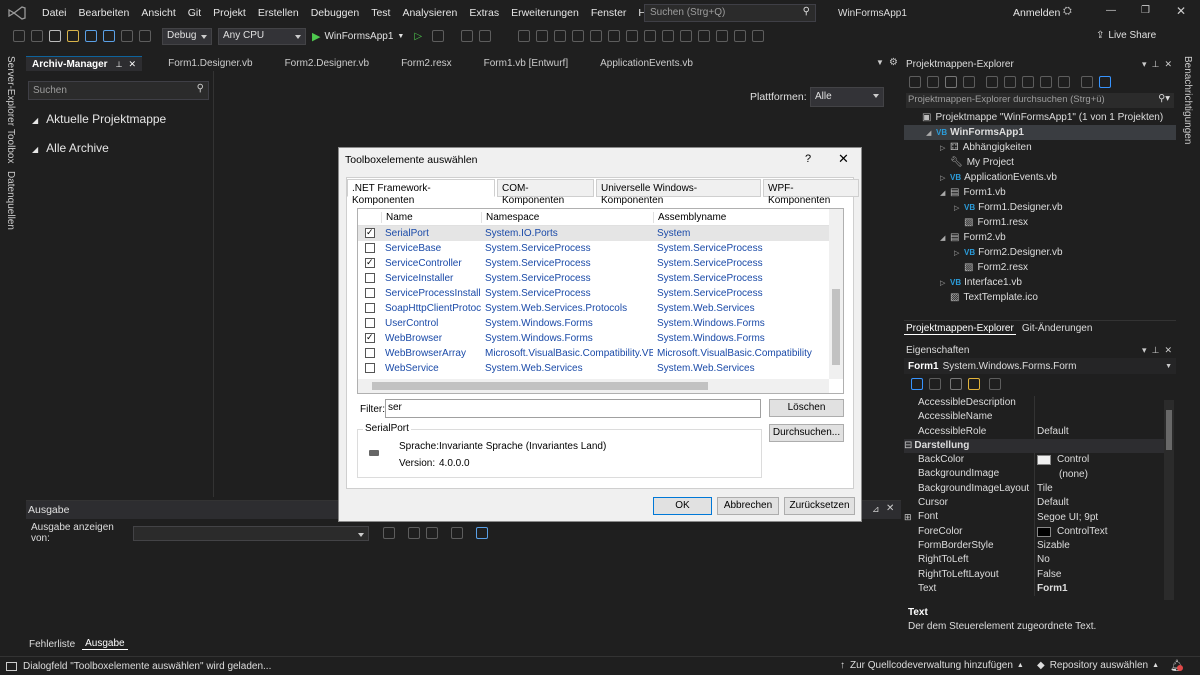 The height and width of the screenshot is (675, 1200). I want to click on property-value: Control, so click(1100, 460).